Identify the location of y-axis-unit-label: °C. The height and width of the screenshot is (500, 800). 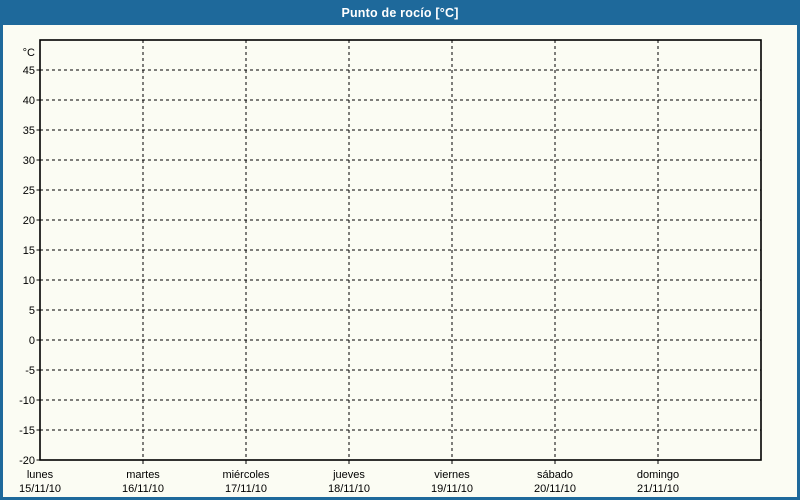
(29, 53).